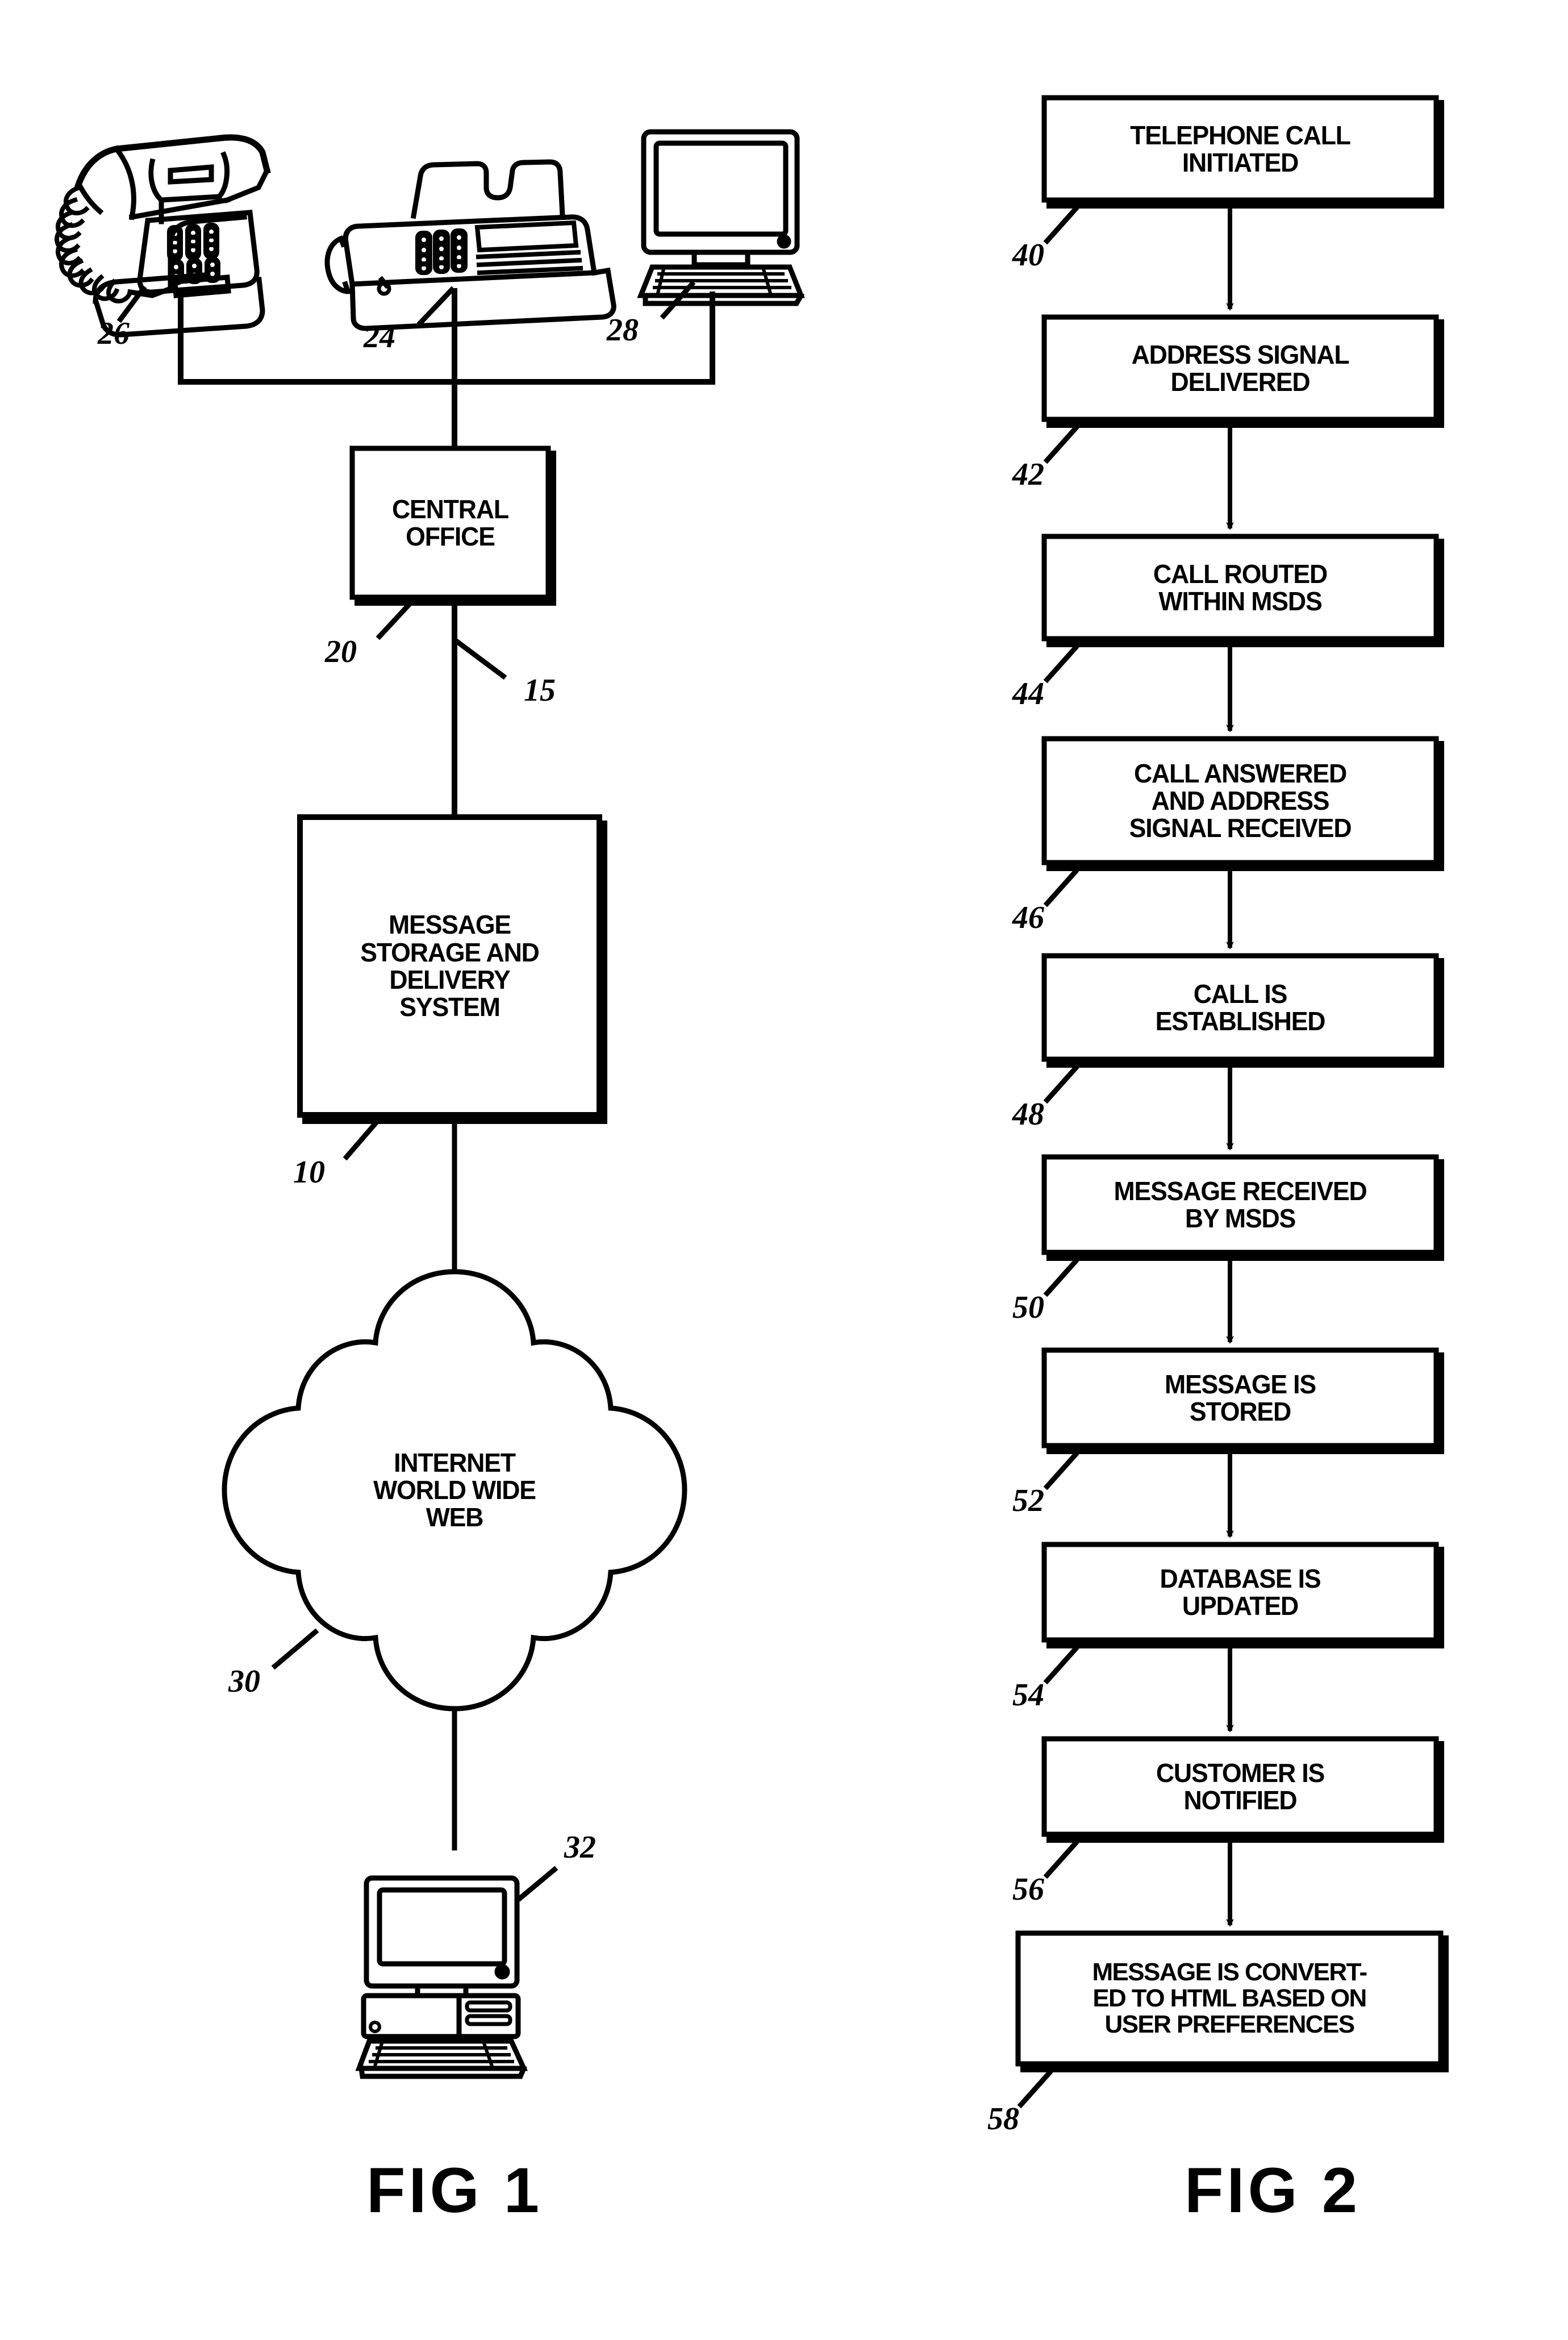  Describe the element at coordinates (163, 236) in the screenshot. I see `desk-telephone-icon` at that location.